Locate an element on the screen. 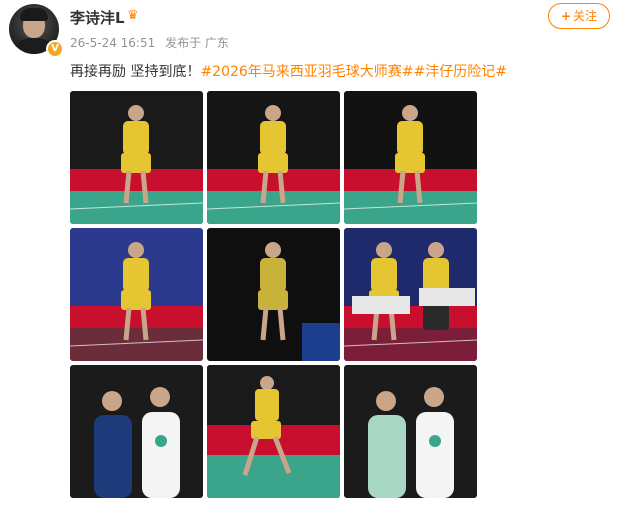 This screenshot has height=528, width=623. user-name: 李诗沣L is located at coordinates (97, 17).